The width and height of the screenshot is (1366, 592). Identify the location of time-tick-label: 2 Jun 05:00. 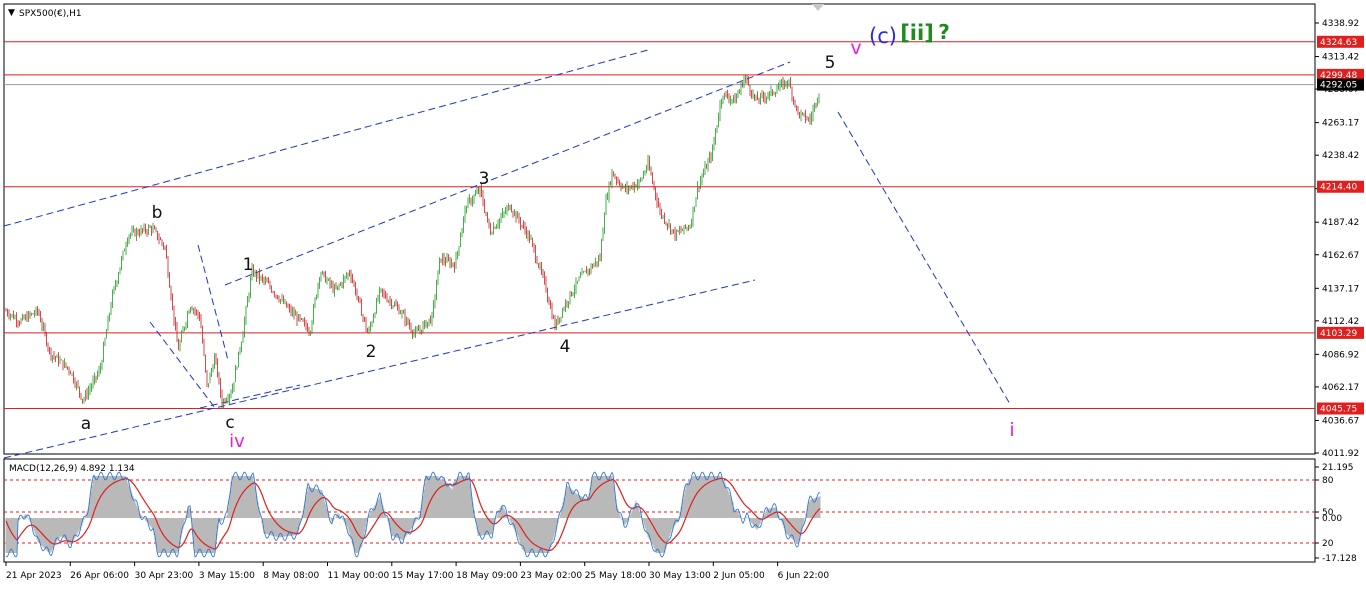
(739, 576).